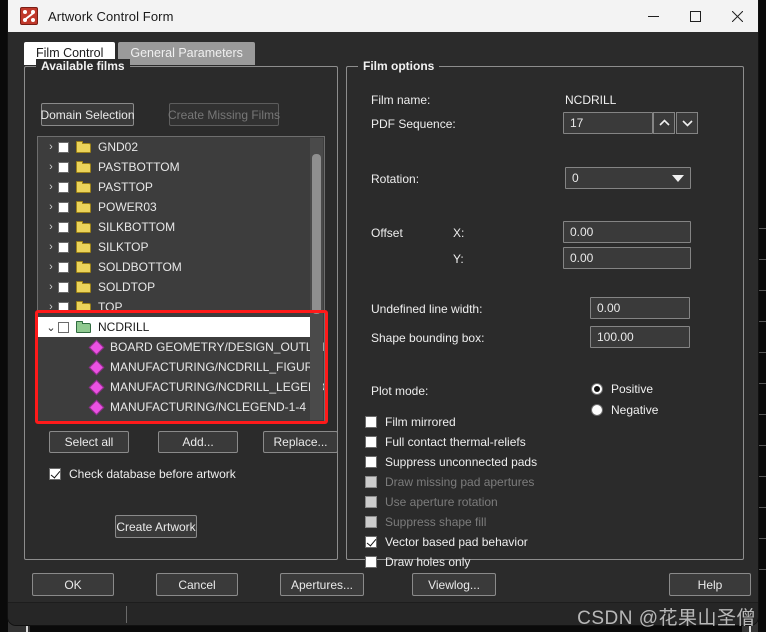  I want to click on tree-row: › POWER03, so click(181, 207).